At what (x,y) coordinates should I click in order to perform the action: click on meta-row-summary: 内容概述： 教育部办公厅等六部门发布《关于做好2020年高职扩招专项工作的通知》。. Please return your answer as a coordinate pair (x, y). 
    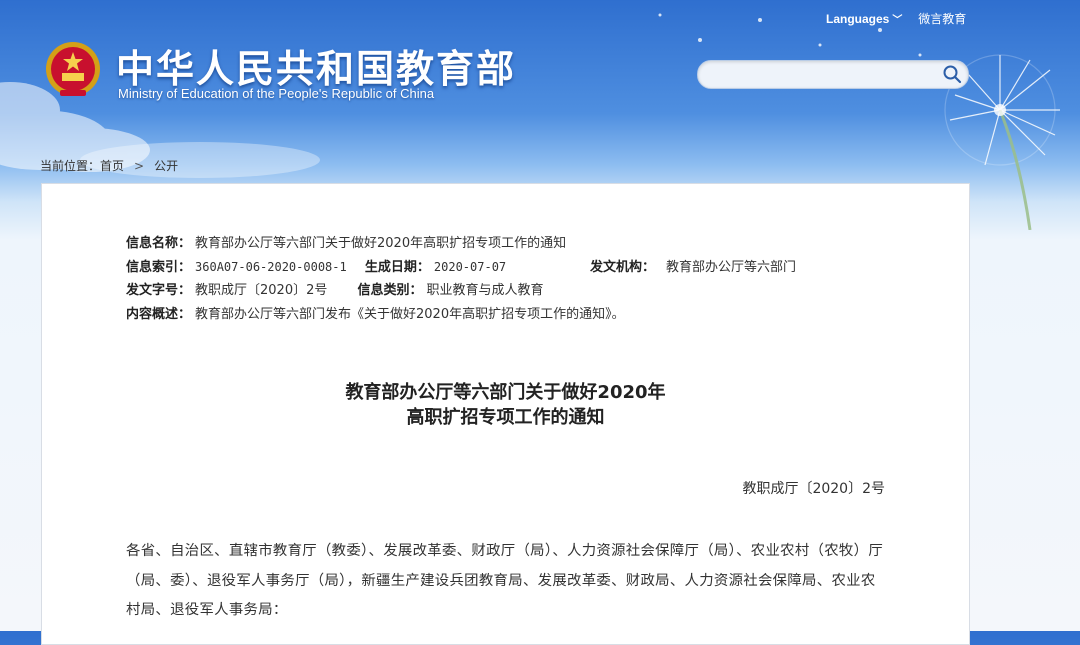
    Looking at the image, I should click on (375, 315).